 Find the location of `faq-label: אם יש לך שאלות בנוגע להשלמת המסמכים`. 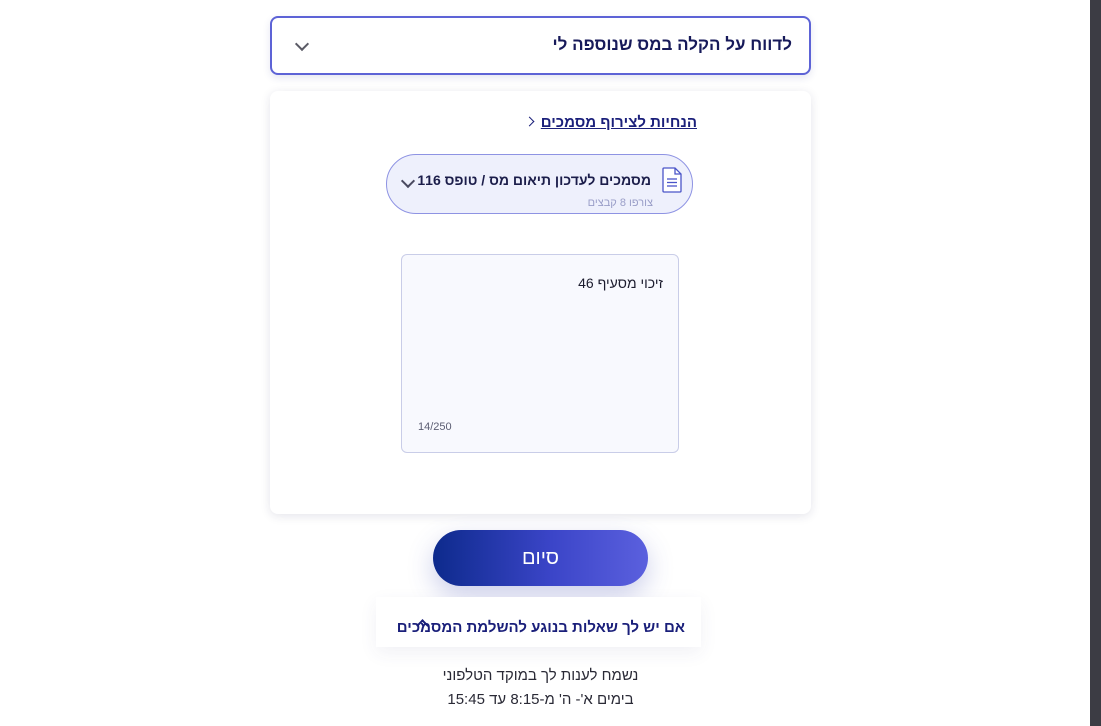

faq-label: אם יש לך שאלות בנוגע להשלמת המסמכים is located at coordinates (540, 627).